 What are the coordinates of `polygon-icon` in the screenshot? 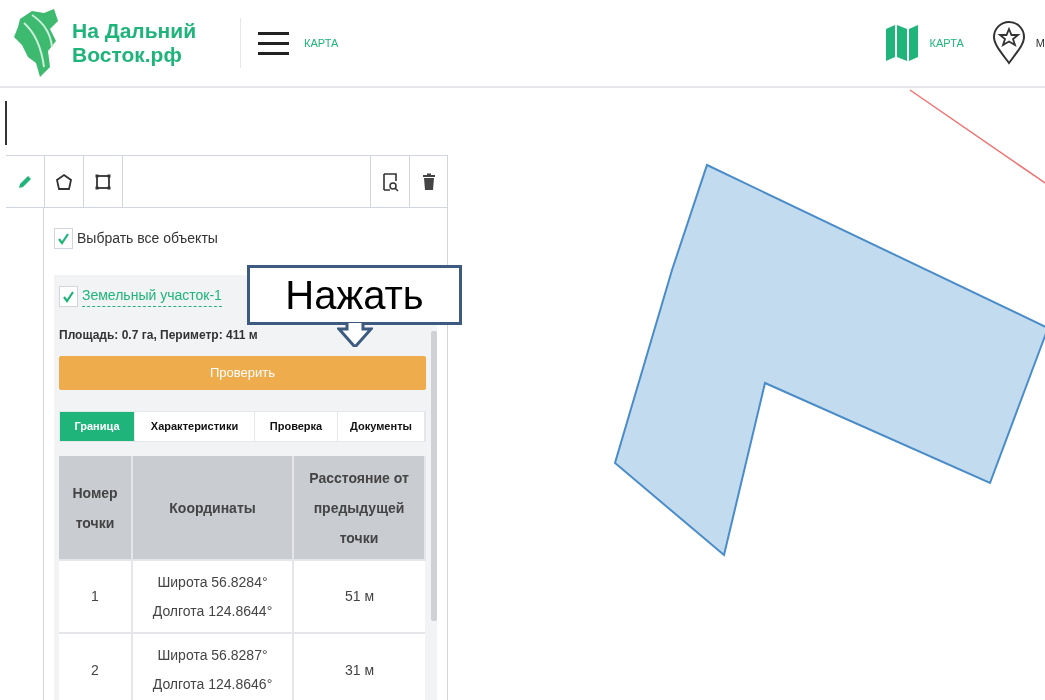 It's located at (64, 181).